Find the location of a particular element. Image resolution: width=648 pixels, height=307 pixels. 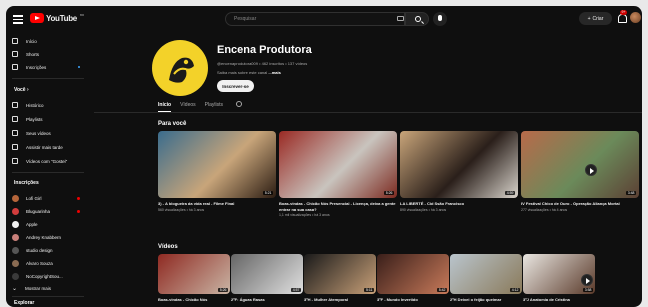

video-title: Boas-vindas - Chicão Nós is located at coordinates (194, 299).